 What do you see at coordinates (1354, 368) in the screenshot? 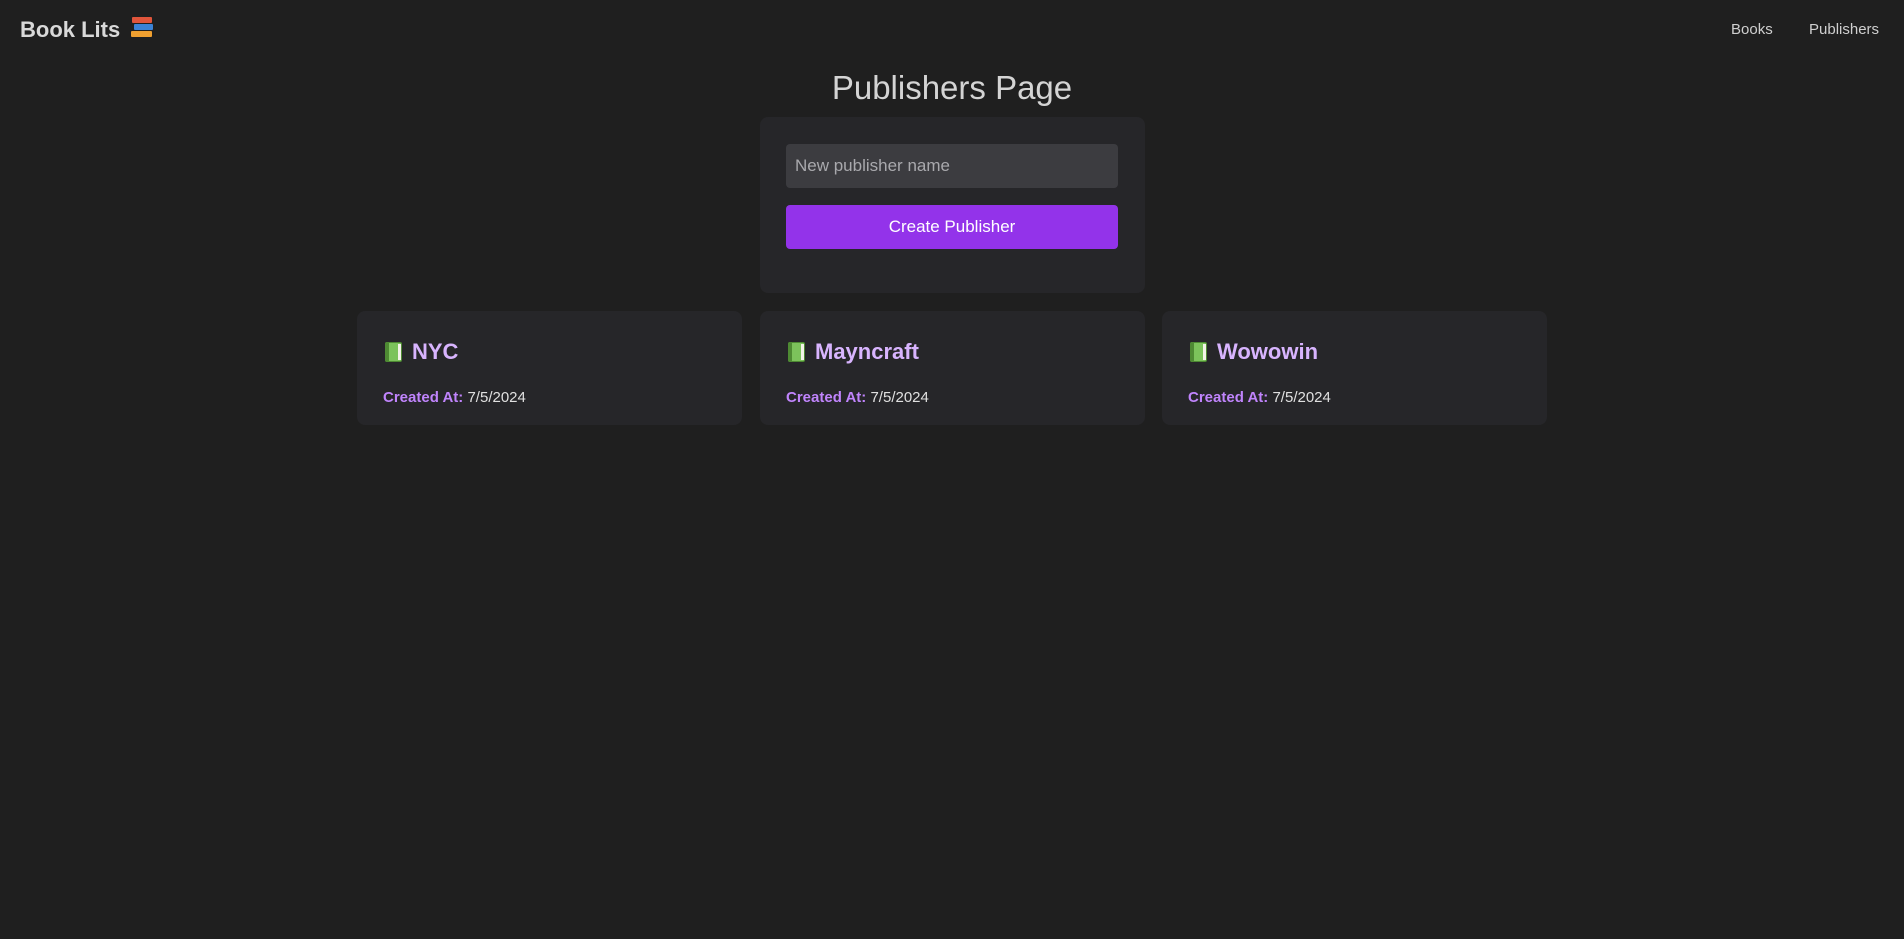
I see `publisher-card: Wowowin Created At: 7/5/2024` at bounding box center [1354, 368].